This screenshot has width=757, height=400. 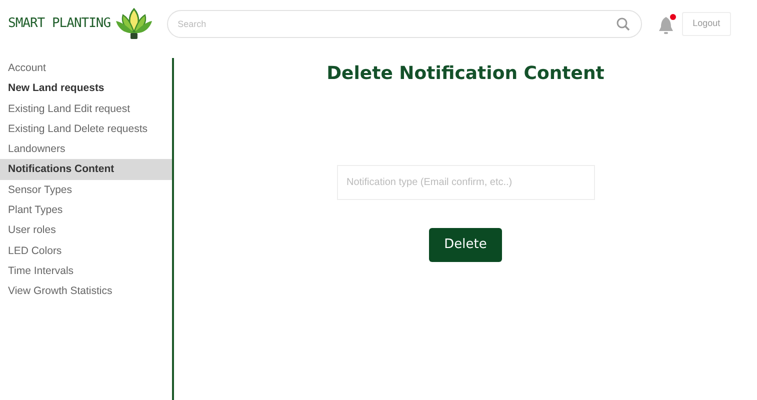 What do you see at coordinates (86, 210) in the screenshot?
I see `sidebar-item: Plant Types` at bounding box center [86, 210].